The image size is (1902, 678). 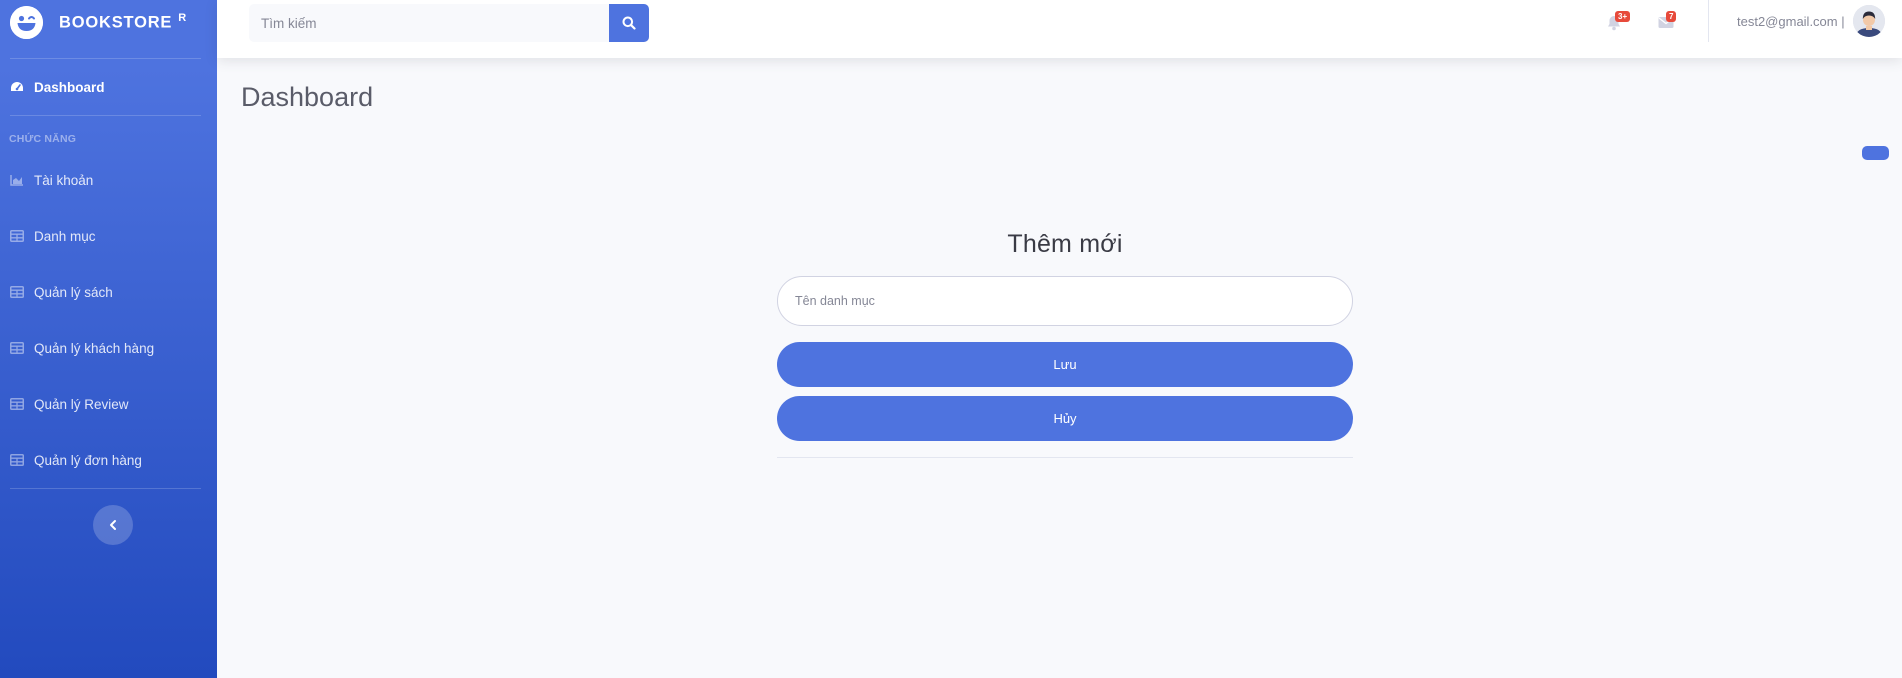 I want to click on topbar: 3+ 7 test2@gmail.com |, so click(x=1059, y=29).